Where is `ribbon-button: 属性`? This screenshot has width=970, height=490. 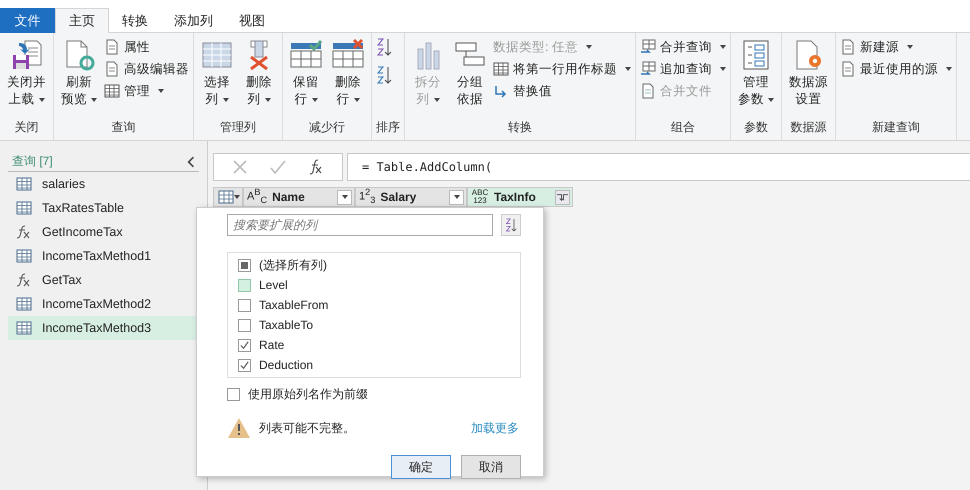 ribbon-button: 属性 is located at coordinates (146, 47).